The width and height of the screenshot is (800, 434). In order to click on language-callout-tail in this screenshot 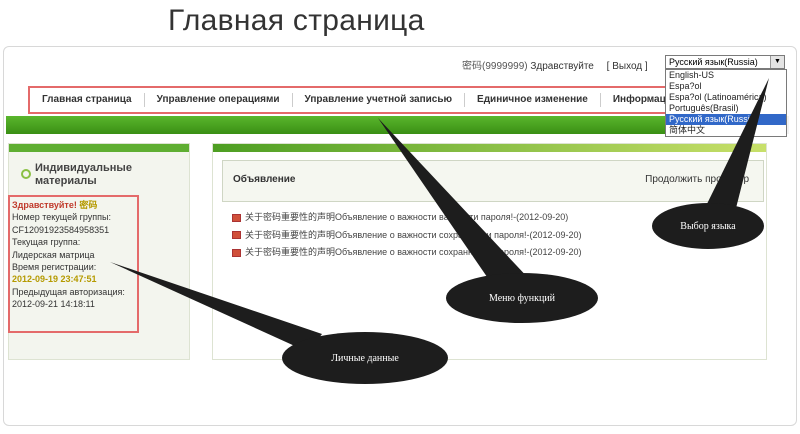, I will do `click(735, 147)`.